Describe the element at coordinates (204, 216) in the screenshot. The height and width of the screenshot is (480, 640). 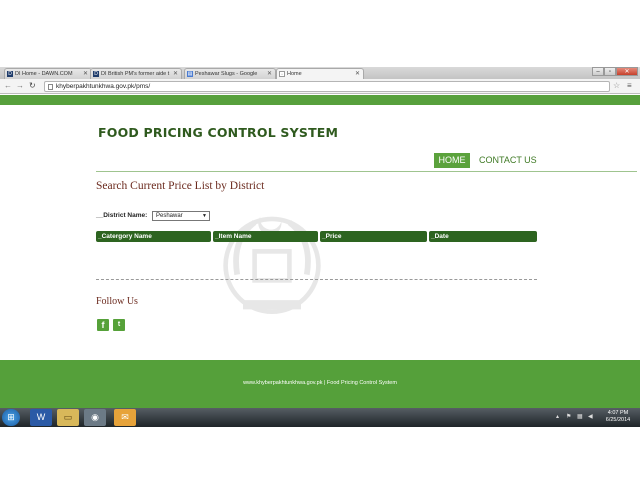
I see `dropdown-arrow-icon: ▼` at that location.